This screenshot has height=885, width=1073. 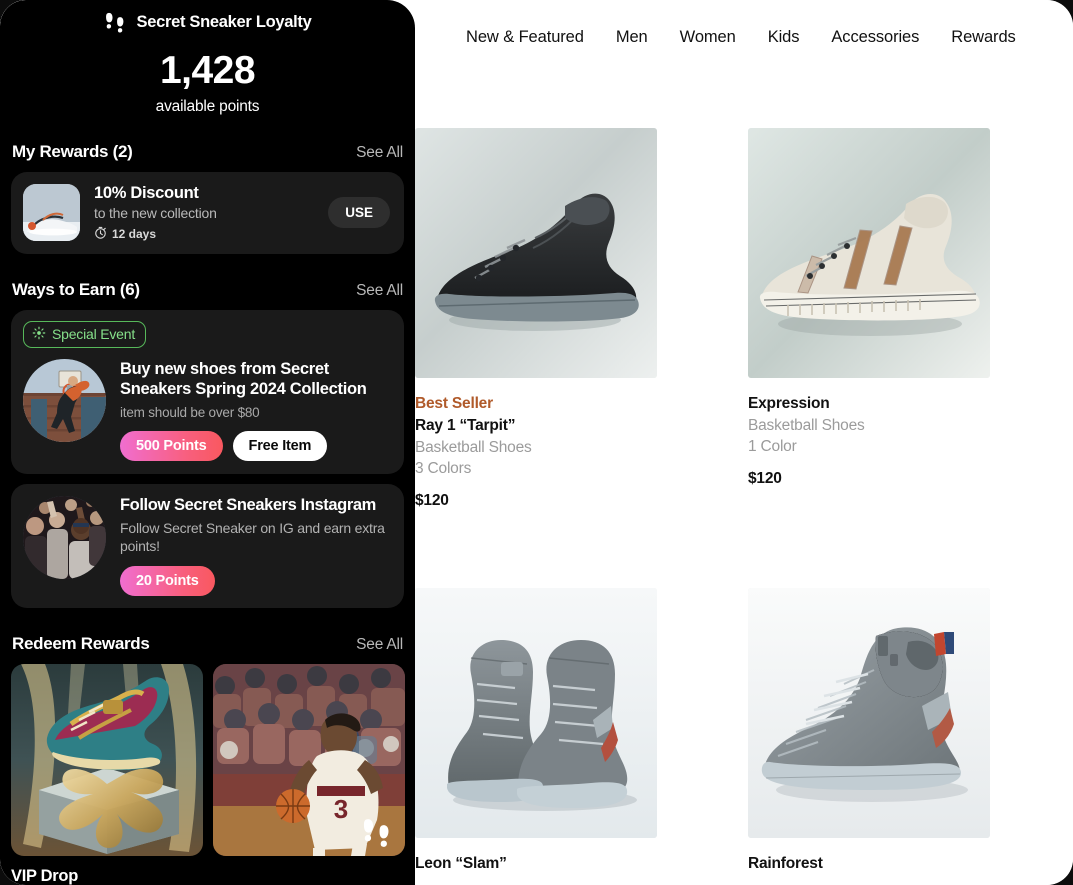 I want to click on instagram-points-chip: 20 Points, so click(x=167, y=580).